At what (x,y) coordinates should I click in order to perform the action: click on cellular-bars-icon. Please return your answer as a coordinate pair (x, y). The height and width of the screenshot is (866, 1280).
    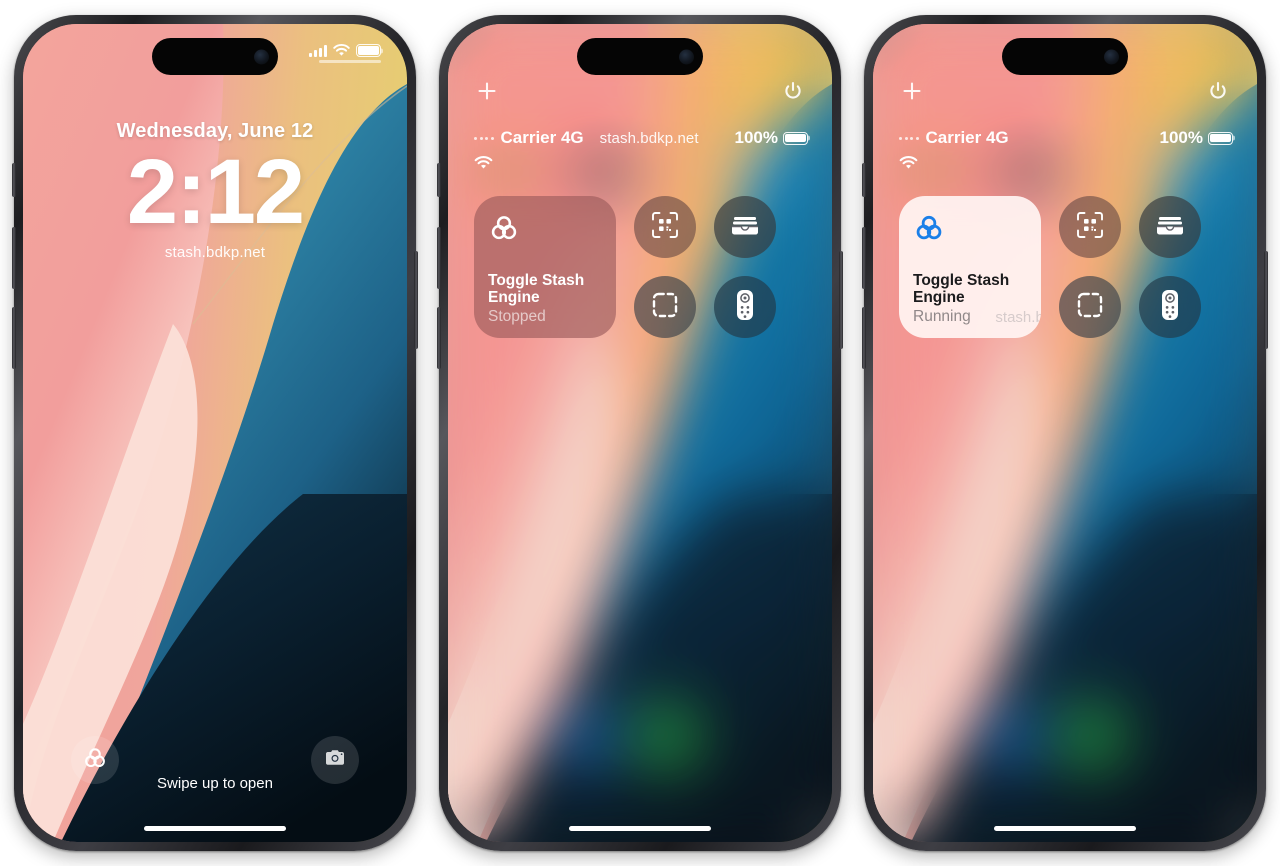
    Looking at the image, I should click on (317, 50).